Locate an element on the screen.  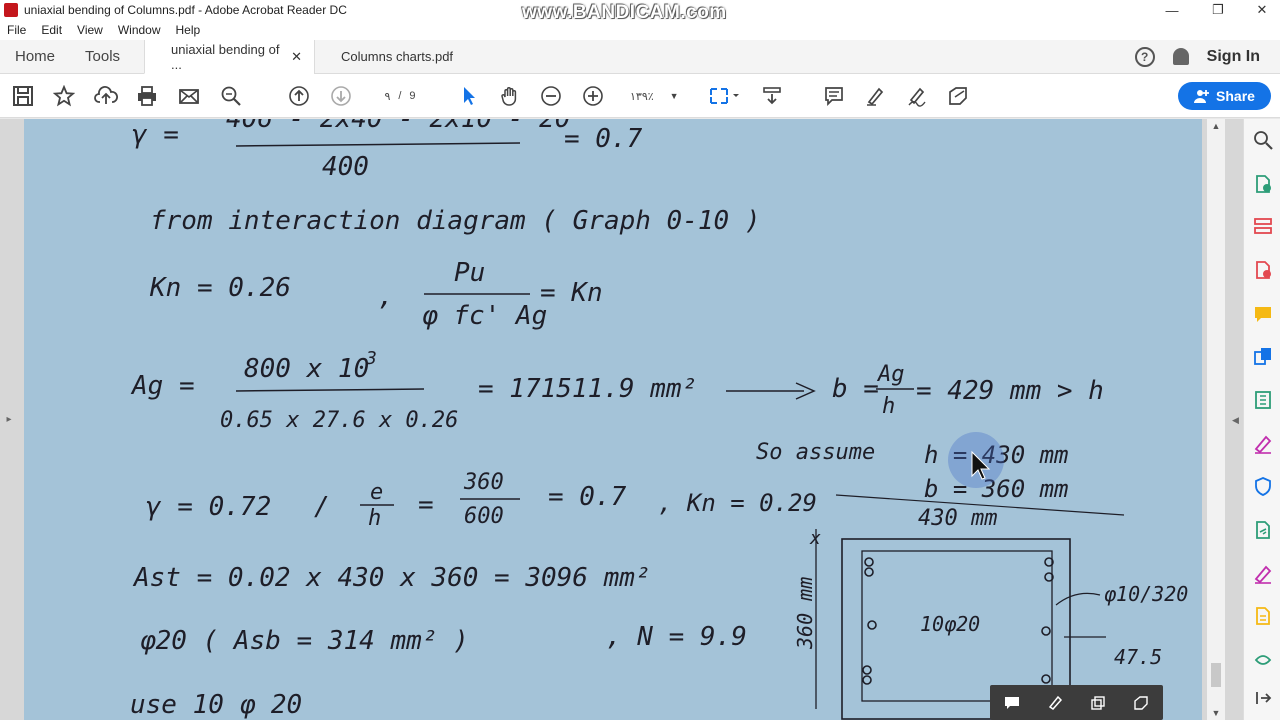
note-text: b = is located at coordinates (855, 389).